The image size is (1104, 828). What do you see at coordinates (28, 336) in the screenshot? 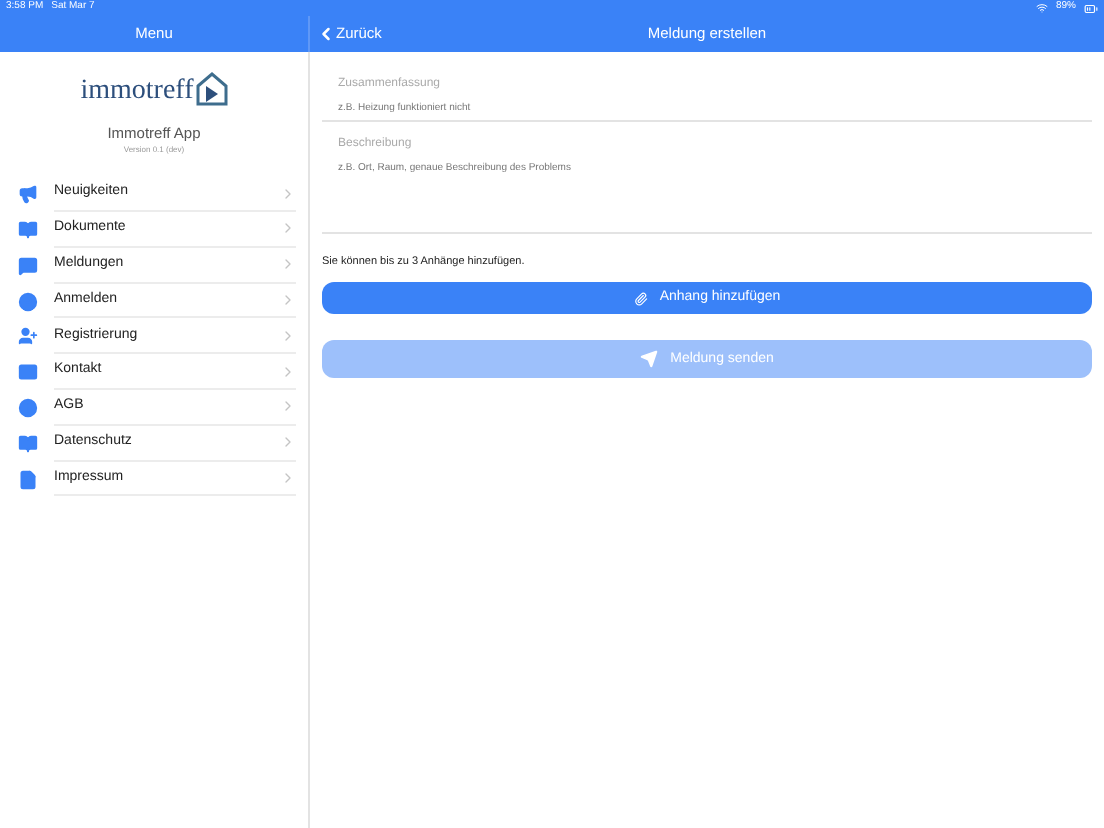
I see `add-user-icon` at bounding box center [28, 336].